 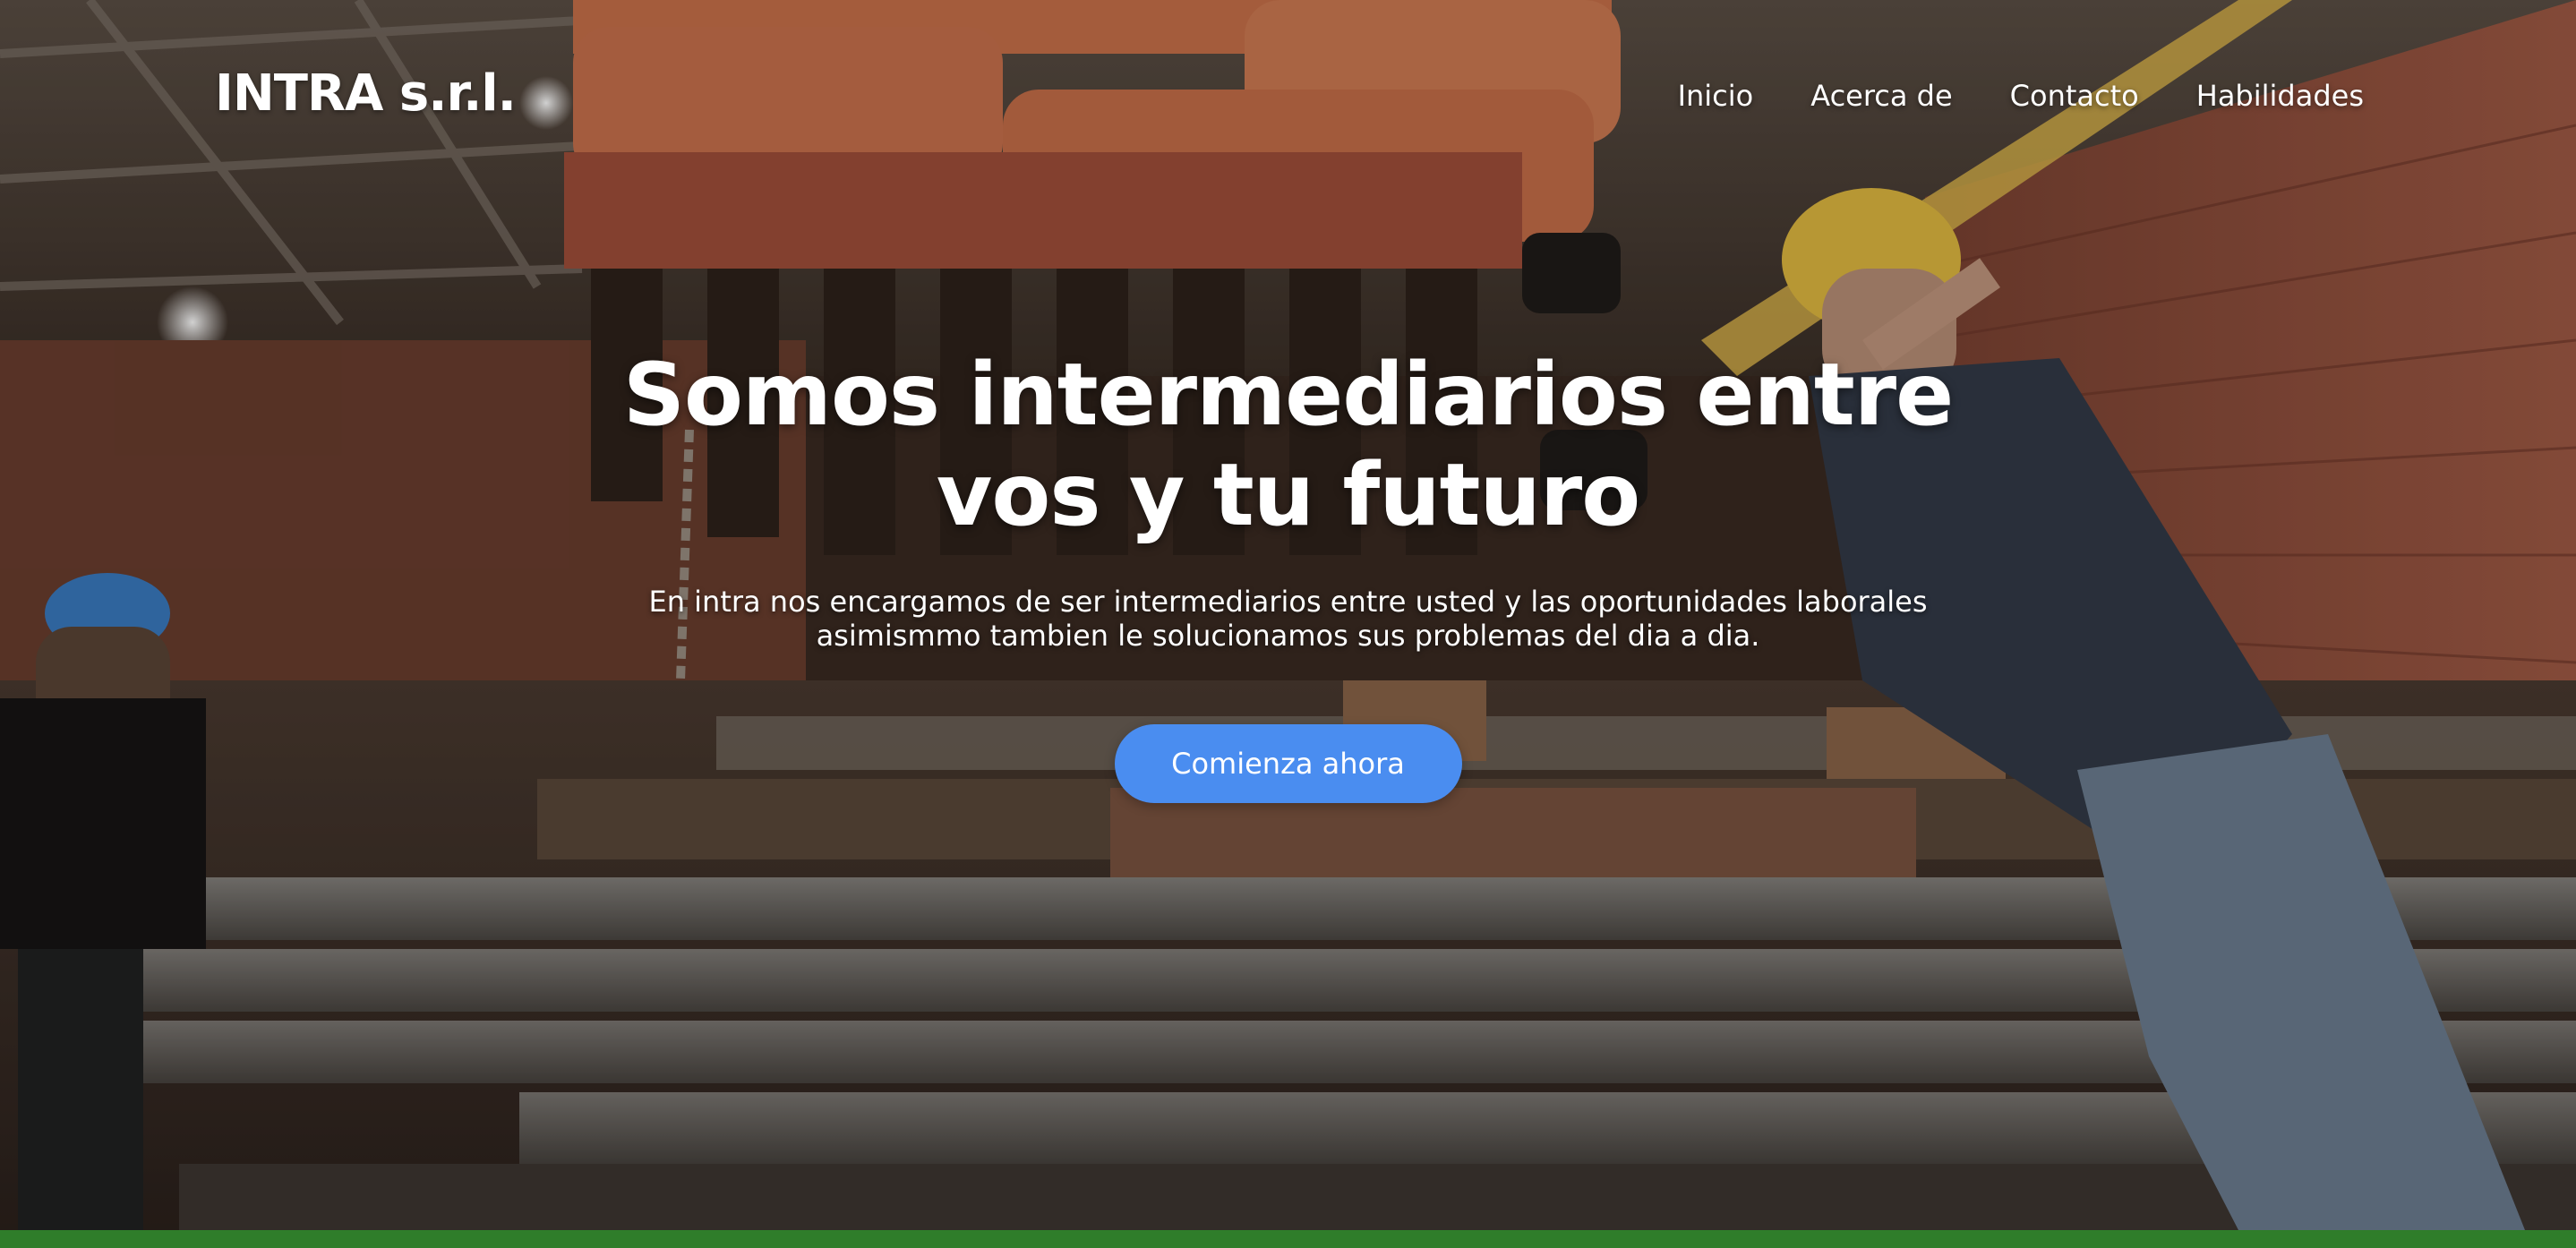 I want to click on main-nav: Inicio Acerca de Contacto Habilidades, so click(x=2021, y=96).